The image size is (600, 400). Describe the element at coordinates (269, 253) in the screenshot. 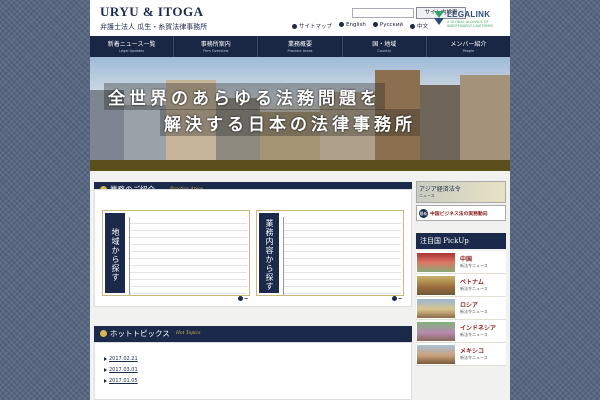

I see `search-by-practice-tab: 業務内容から探す` at that location.